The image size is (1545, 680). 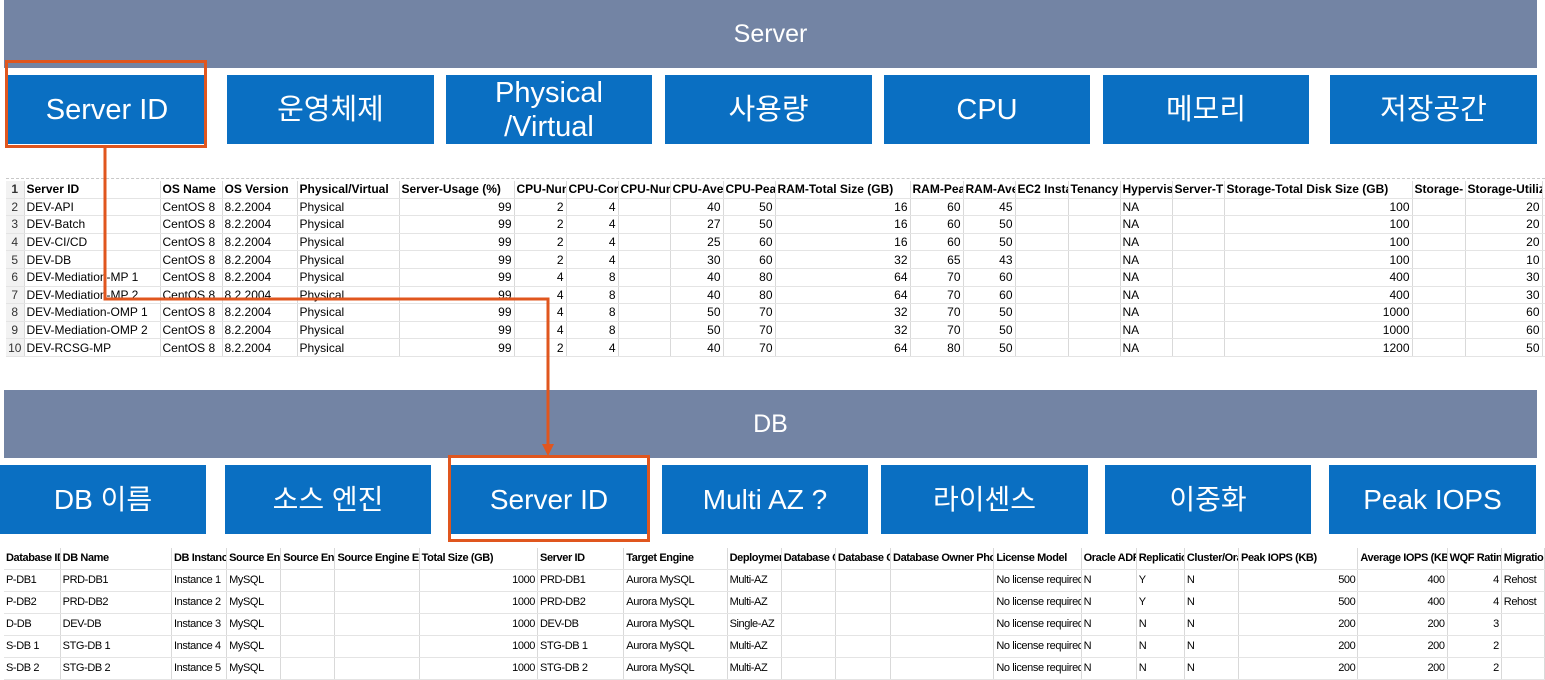 What do you see at coordinates (548, 450) in the screenshot?
I see `link-arrowhead` at bounding box center [548, 450].